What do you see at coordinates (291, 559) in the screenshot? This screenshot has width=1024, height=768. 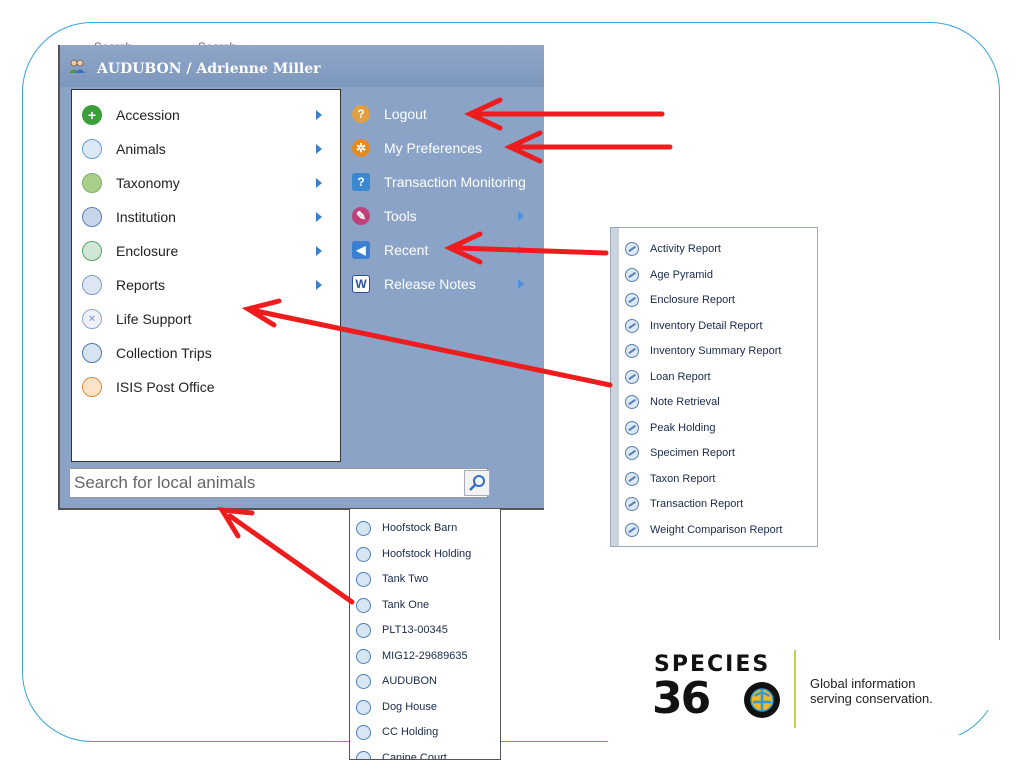 I see `arrow-to-search` at bounding box center [291, 559].